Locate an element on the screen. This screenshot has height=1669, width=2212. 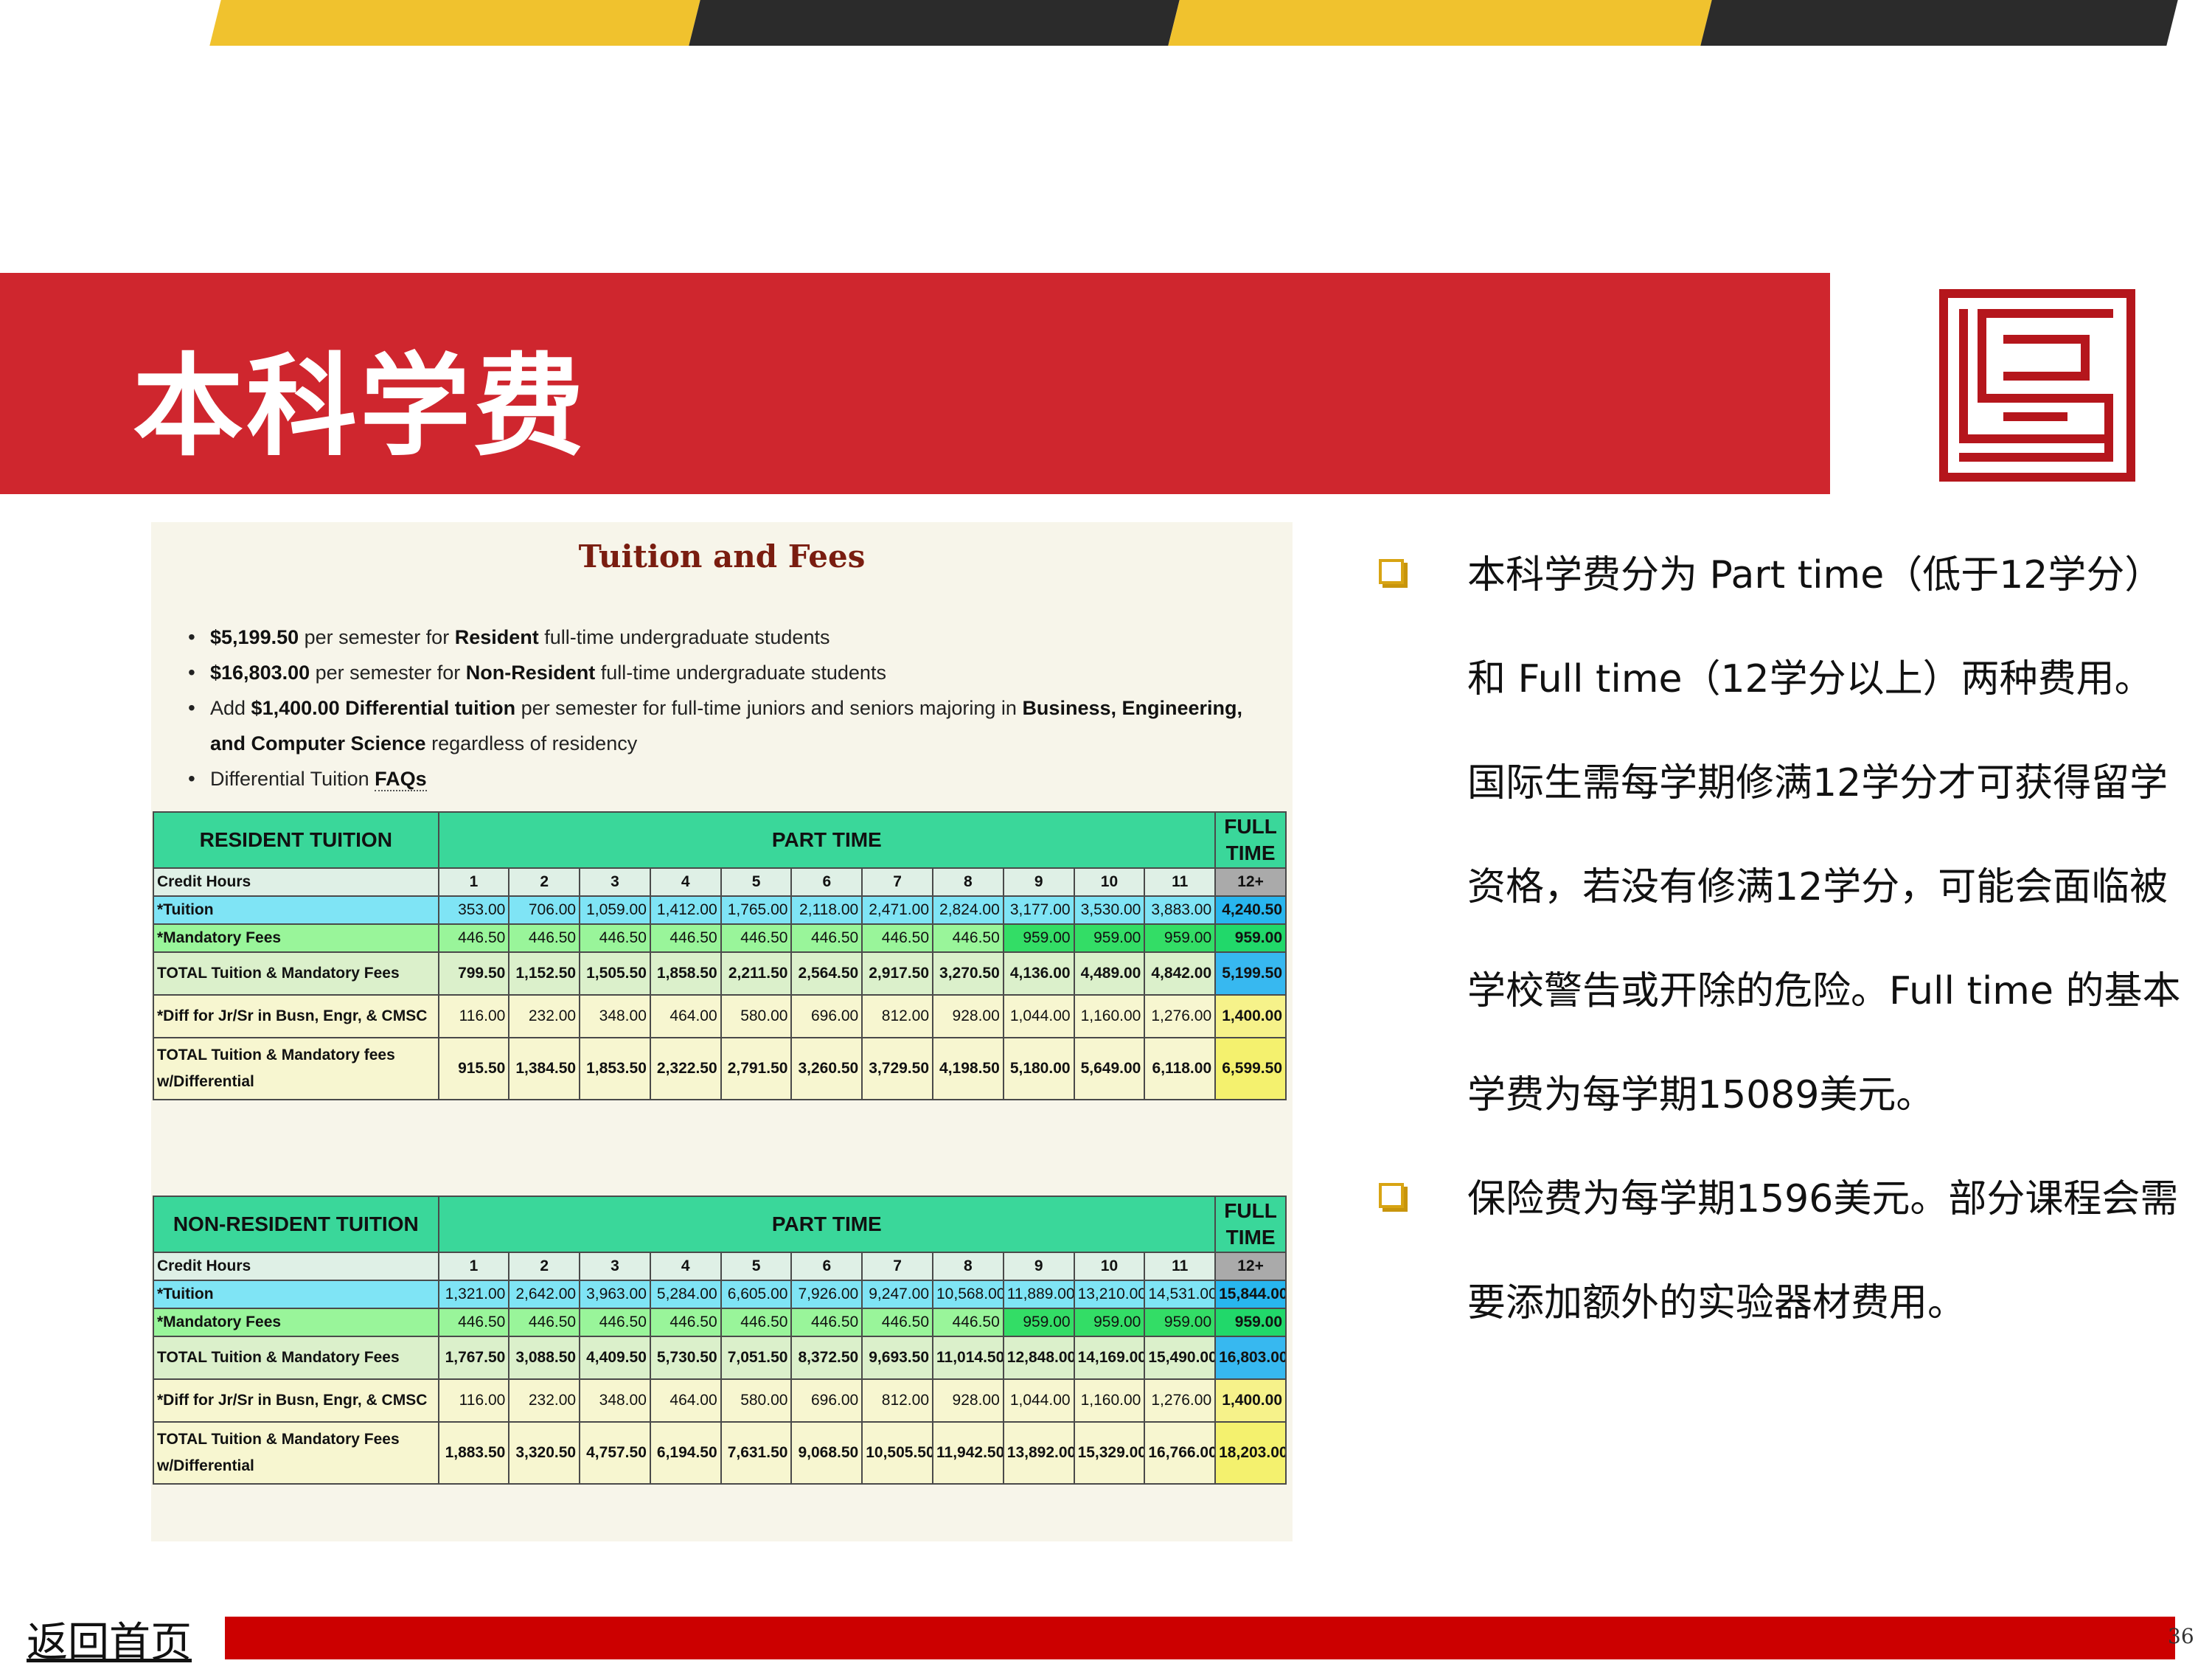
table-cell: 10,505.50 is located at coordinates (897, 1453).